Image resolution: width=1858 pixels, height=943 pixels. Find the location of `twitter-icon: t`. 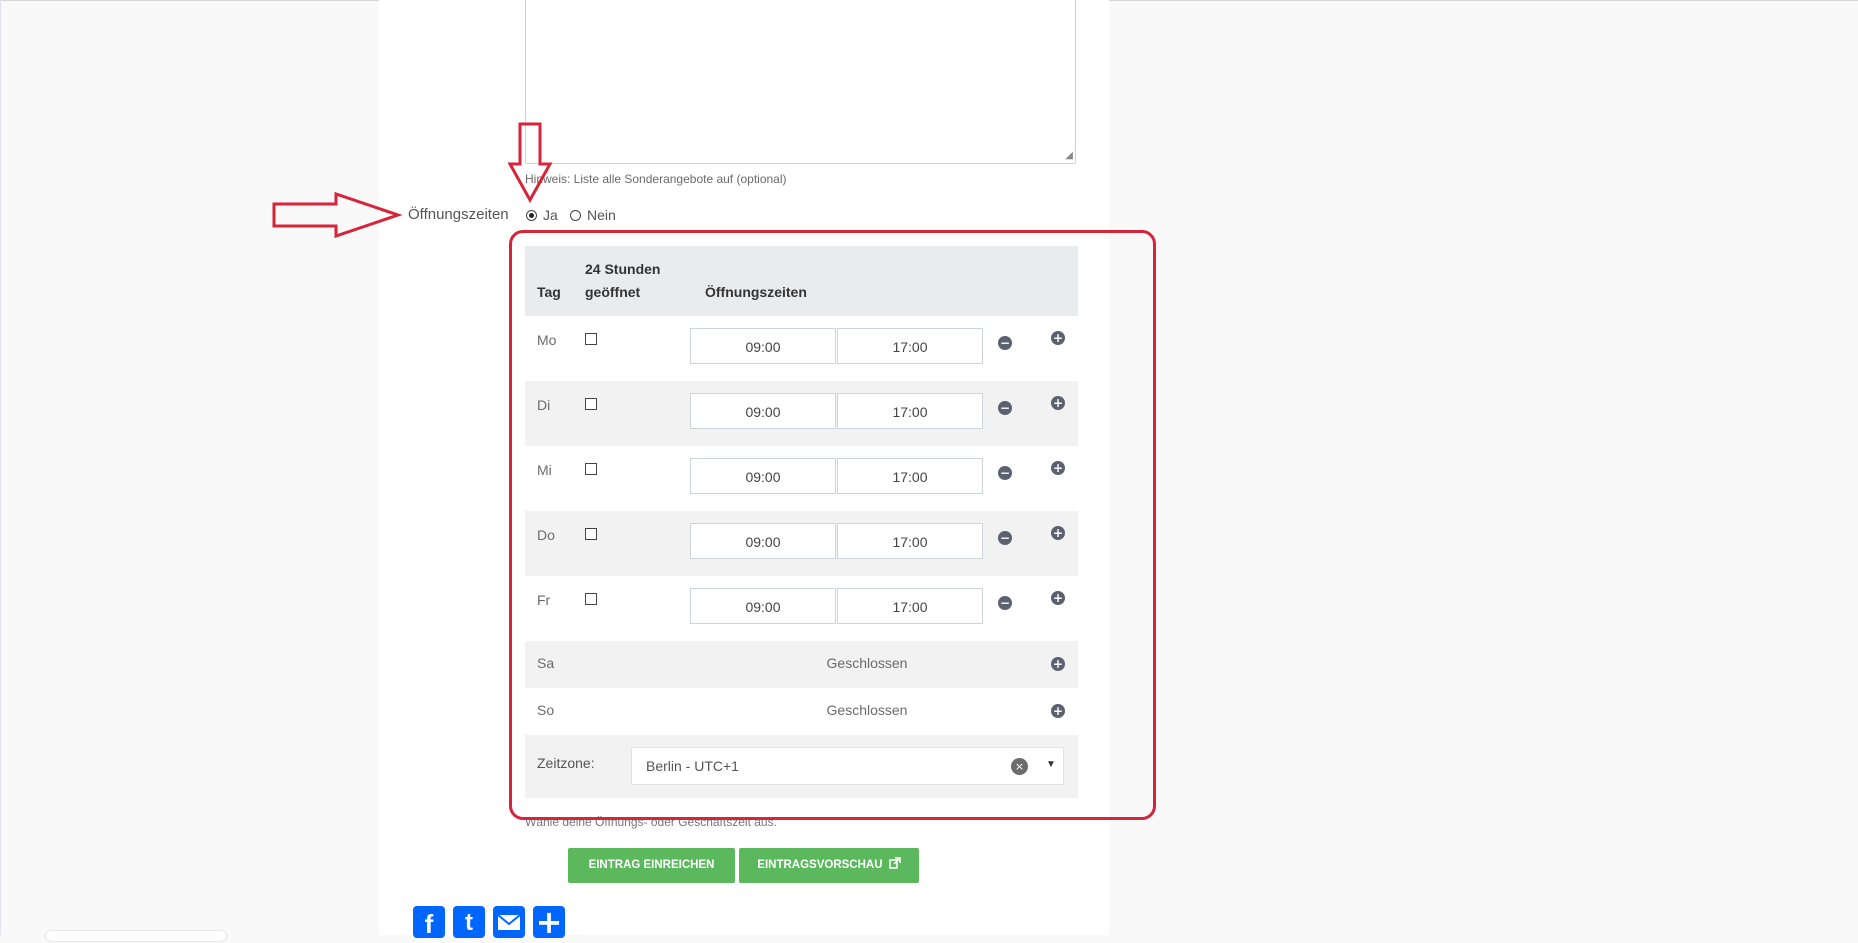

twitter-icon: t is located at coordinates (469, 922).